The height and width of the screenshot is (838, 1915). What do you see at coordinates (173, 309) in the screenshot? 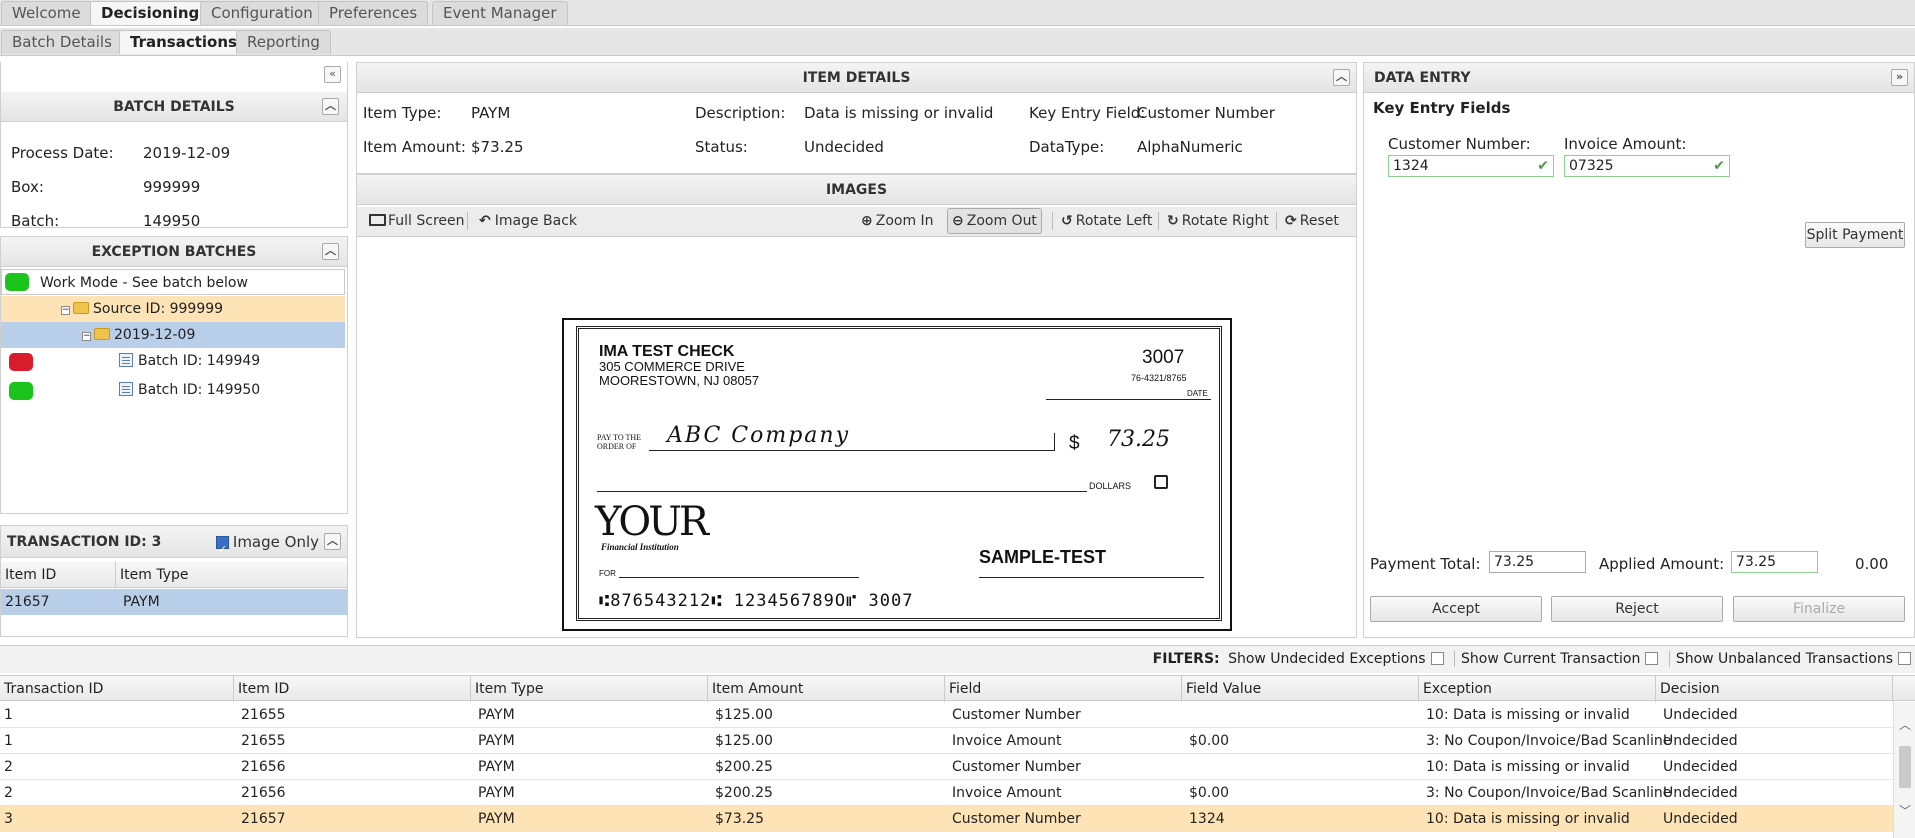
I see `tree-source-node: − Source ID: 999999` at bounding box center [173, 309].